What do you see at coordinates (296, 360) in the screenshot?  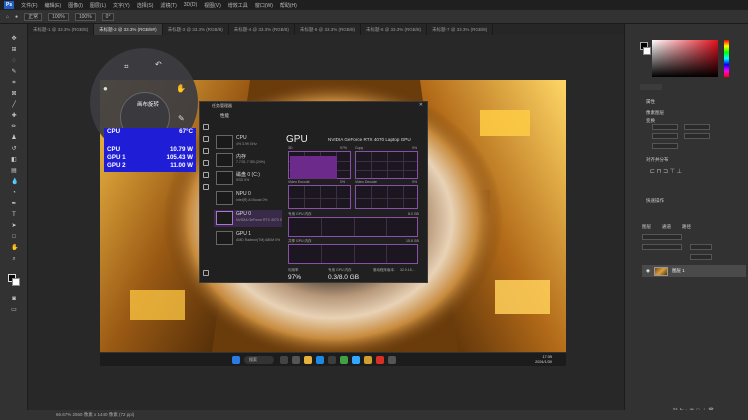 I see `widgets-icon` at bounding box center [296, 360].